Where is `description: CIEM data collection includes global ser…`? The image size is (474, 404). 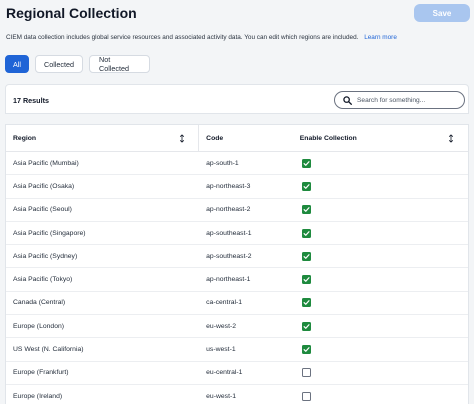
description: CIEM data collection includes global ser… is located at coordinates (237, 37).